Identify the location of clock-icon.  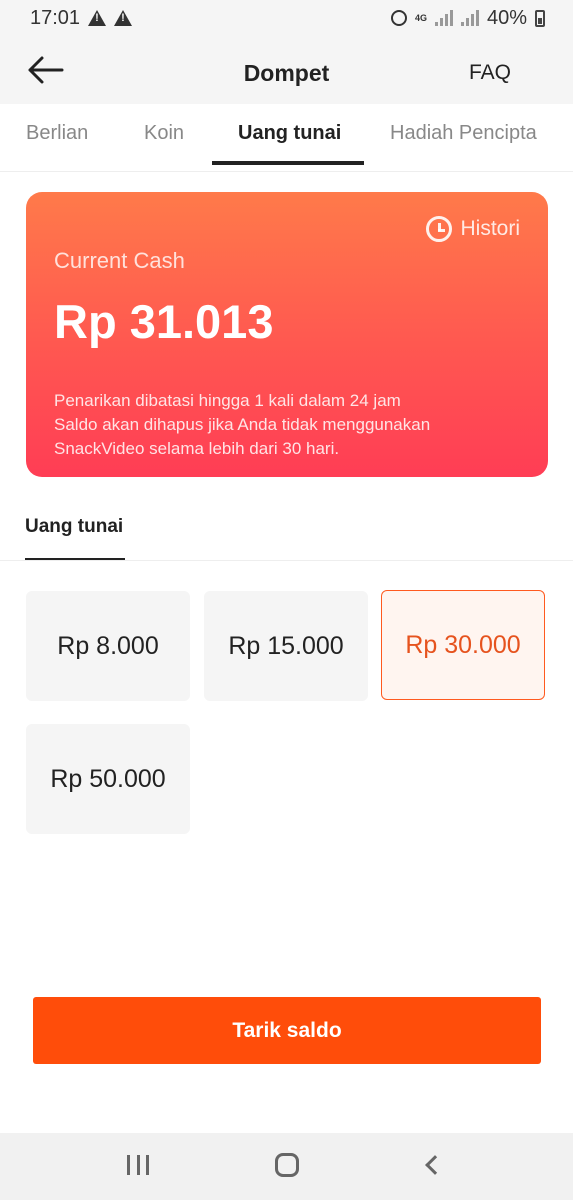
(439, 229).